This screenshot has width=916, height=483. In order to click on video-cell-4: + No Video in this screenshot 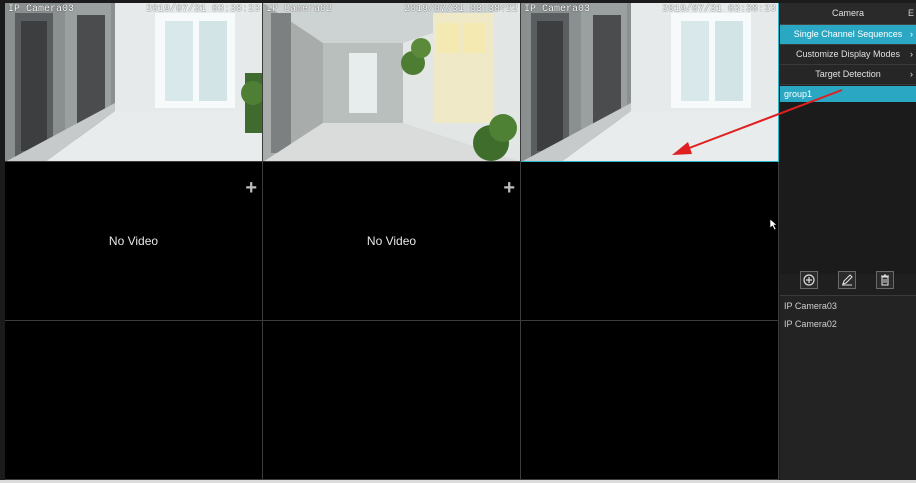, I will do `click(134, 241)`.